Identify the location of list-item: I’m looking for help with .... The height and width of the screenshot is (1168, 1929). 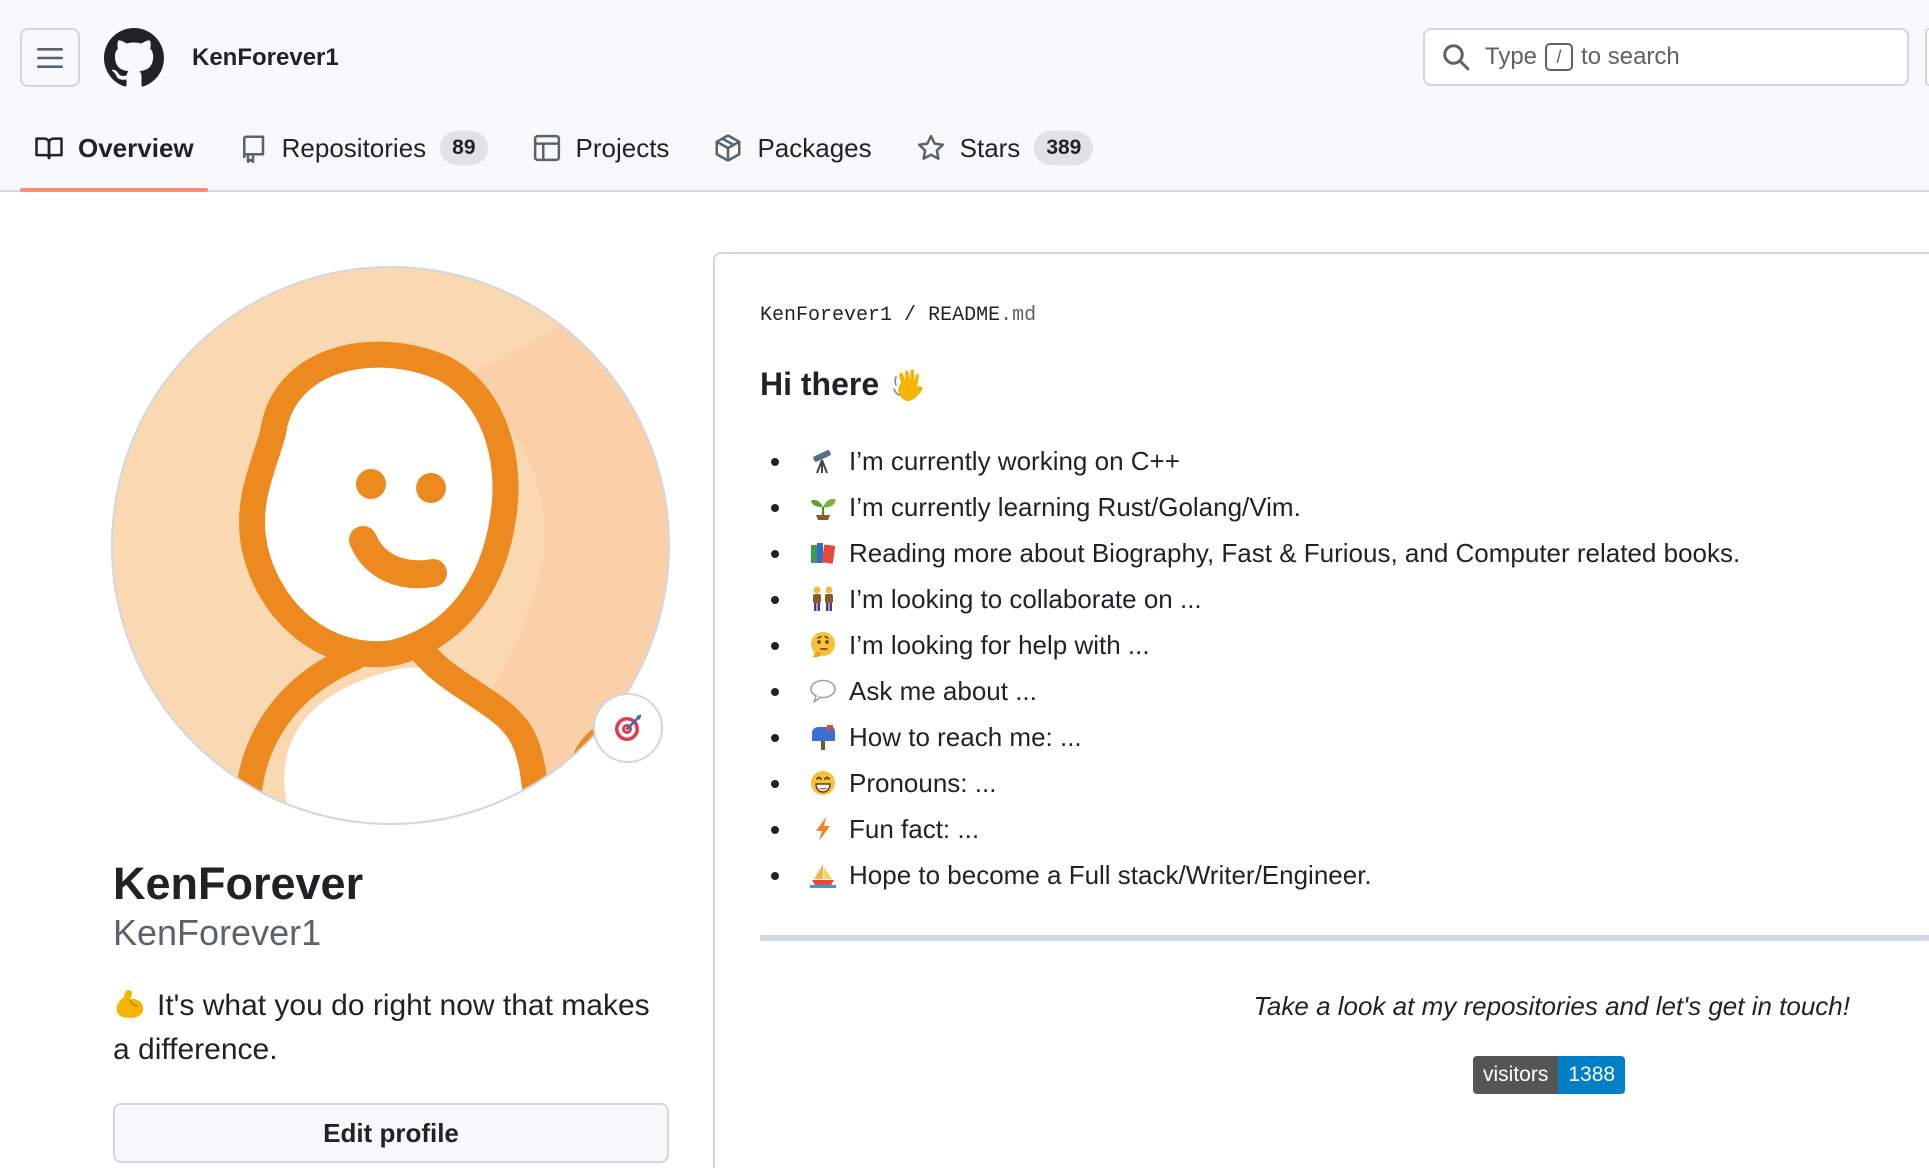
(1255, 645).